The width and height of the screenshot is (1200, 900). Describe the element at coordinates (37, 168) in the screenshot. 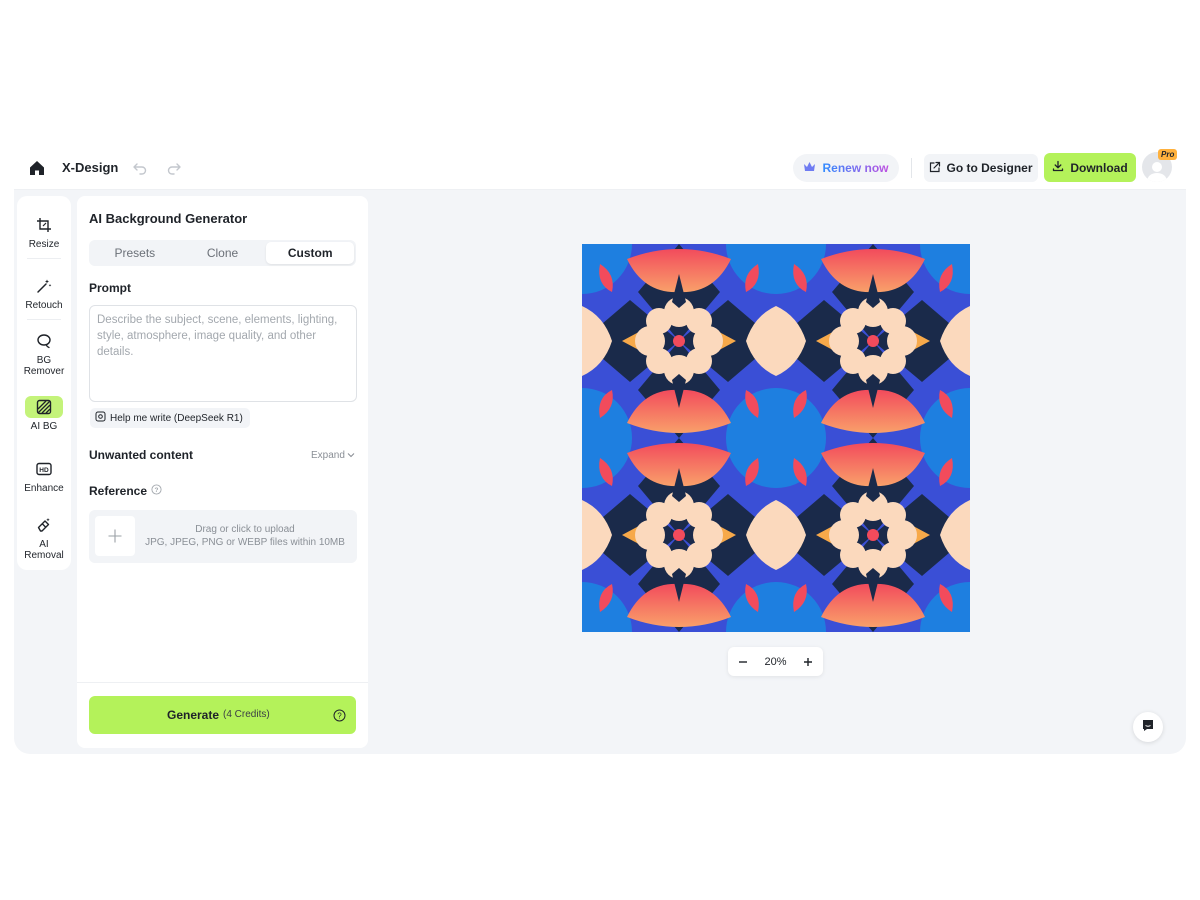

I see `home-icon` at that location.